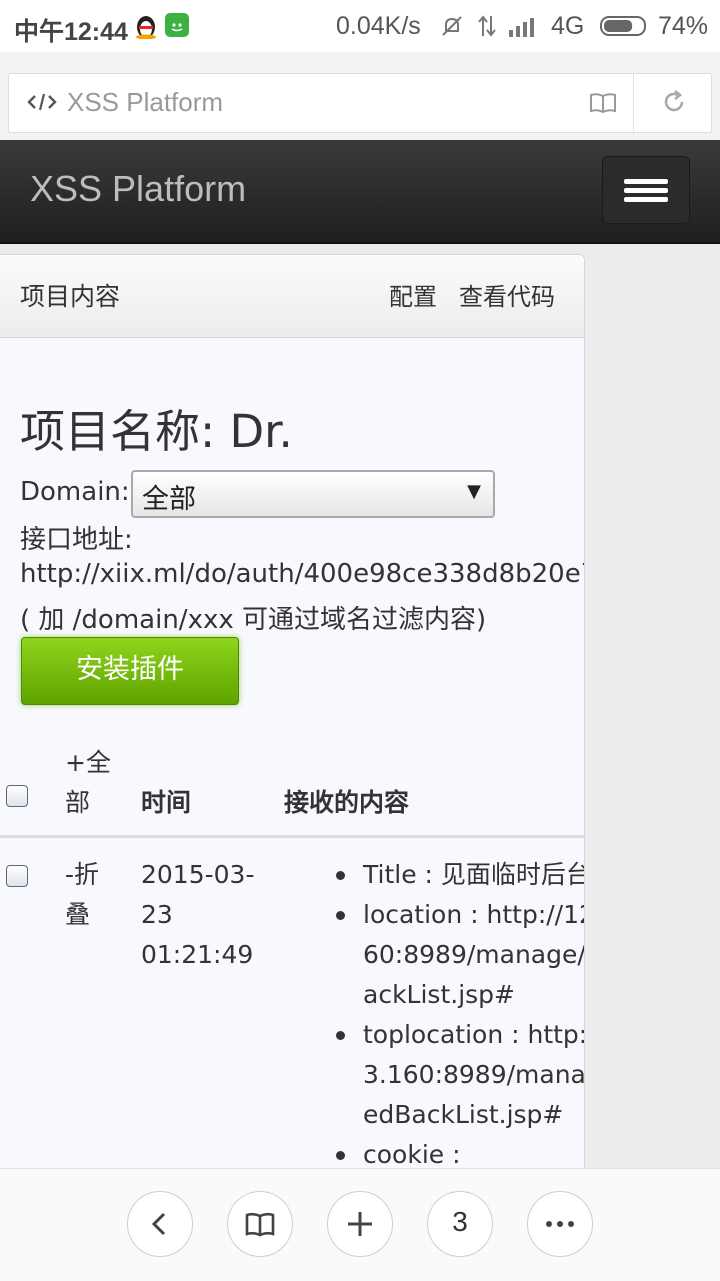  I want to click on new-tab-button, so click(360, 1224).